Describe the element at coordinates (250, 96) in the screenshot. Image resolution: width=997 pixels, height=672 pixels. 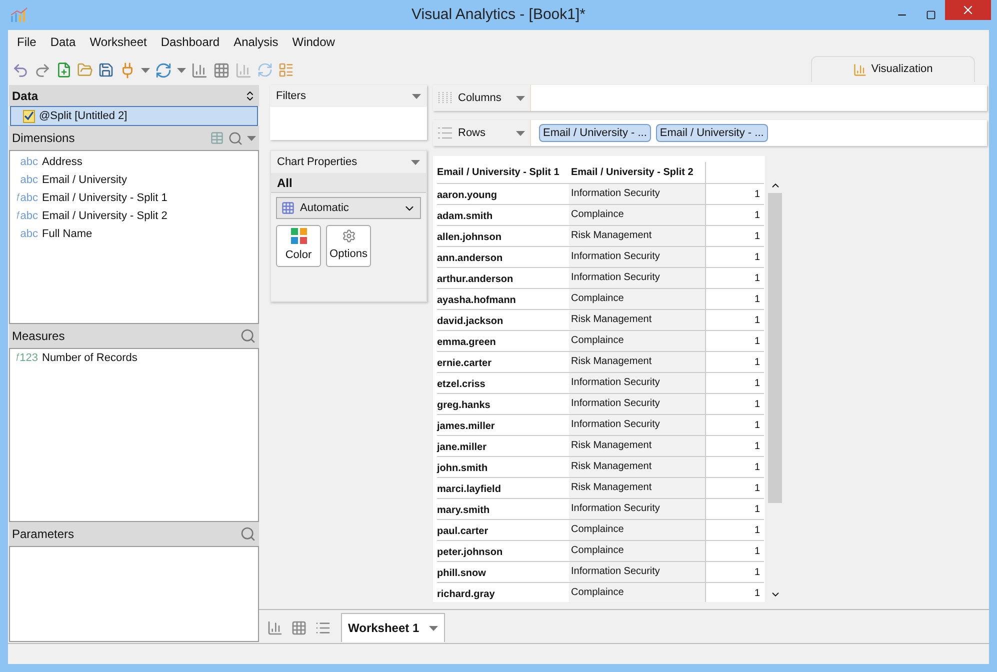
I see `sort-icon` at that location.